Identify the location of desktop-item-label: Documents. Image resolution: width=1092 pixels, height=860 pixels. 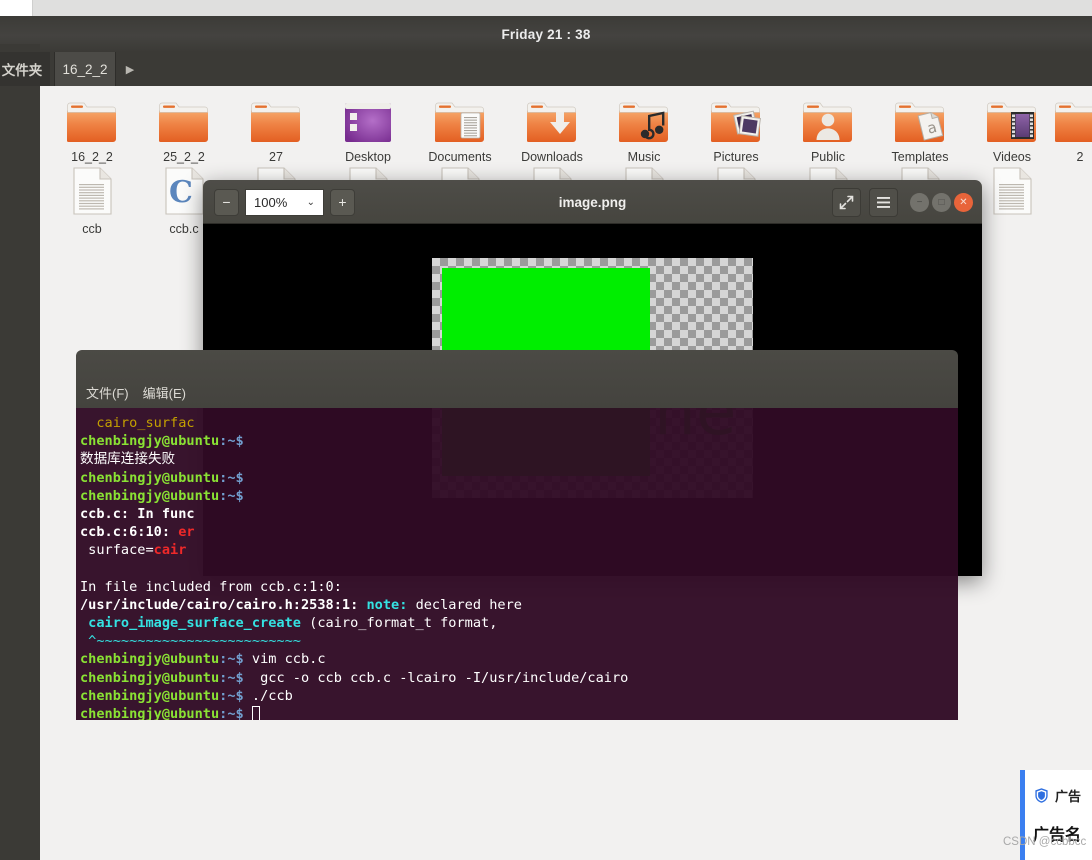
(460, 157).